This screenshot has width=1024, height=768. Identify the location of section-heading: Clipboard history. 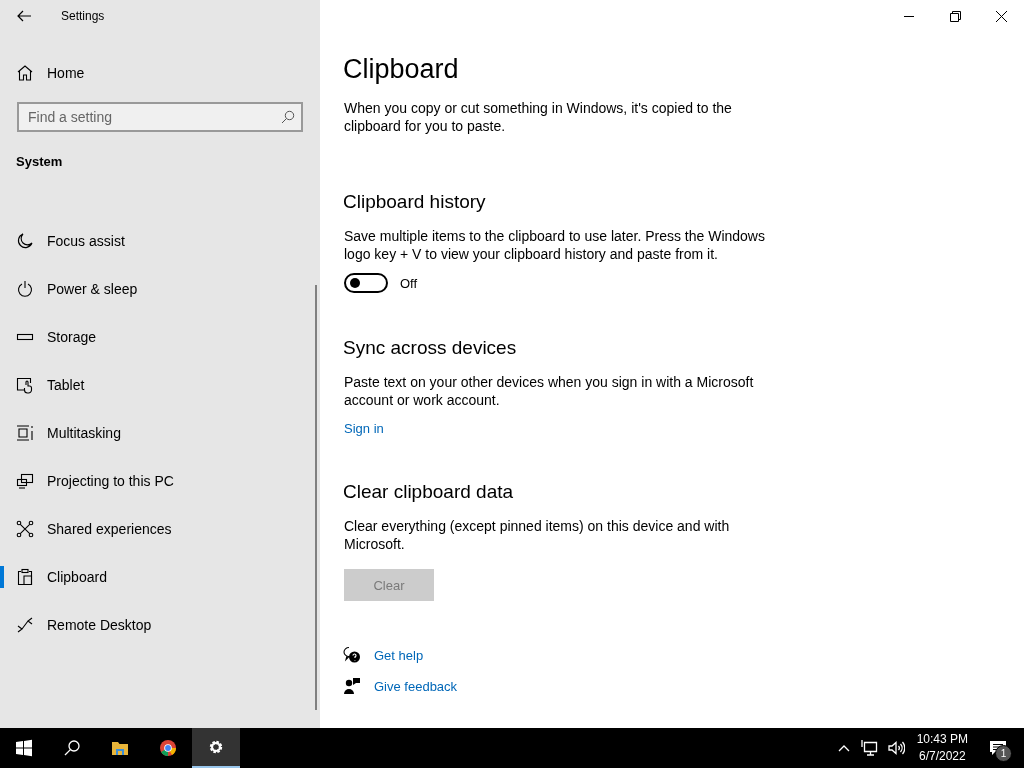
(415, 202).